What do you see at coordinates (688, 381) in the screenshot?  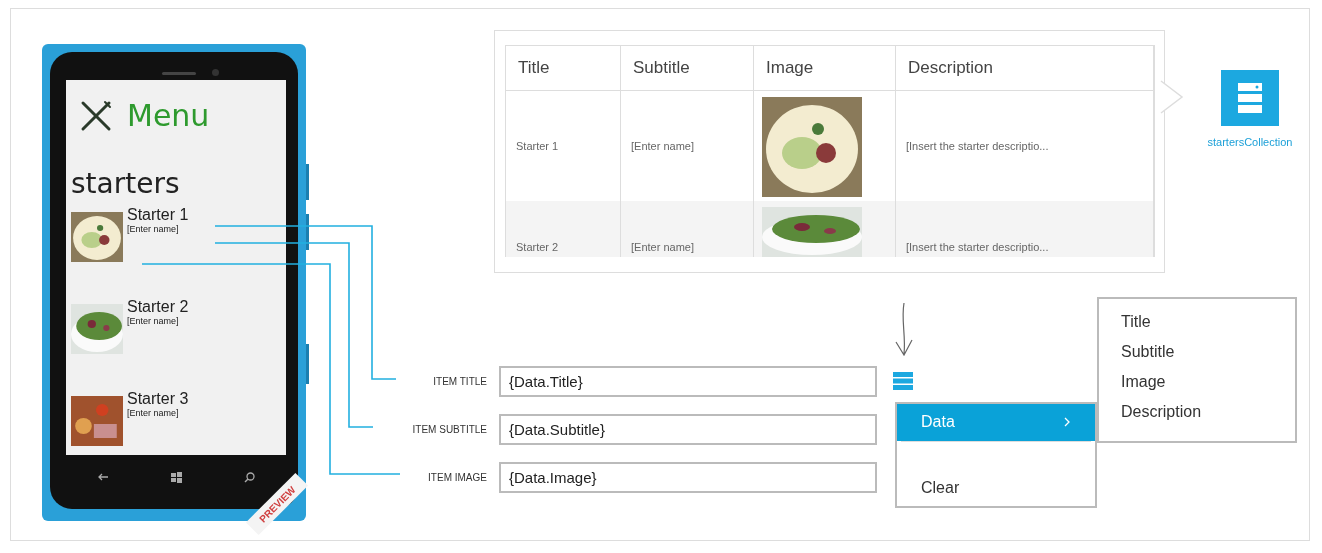 I see `input-field: {Data.Title}` at bounding box center [688, 381].